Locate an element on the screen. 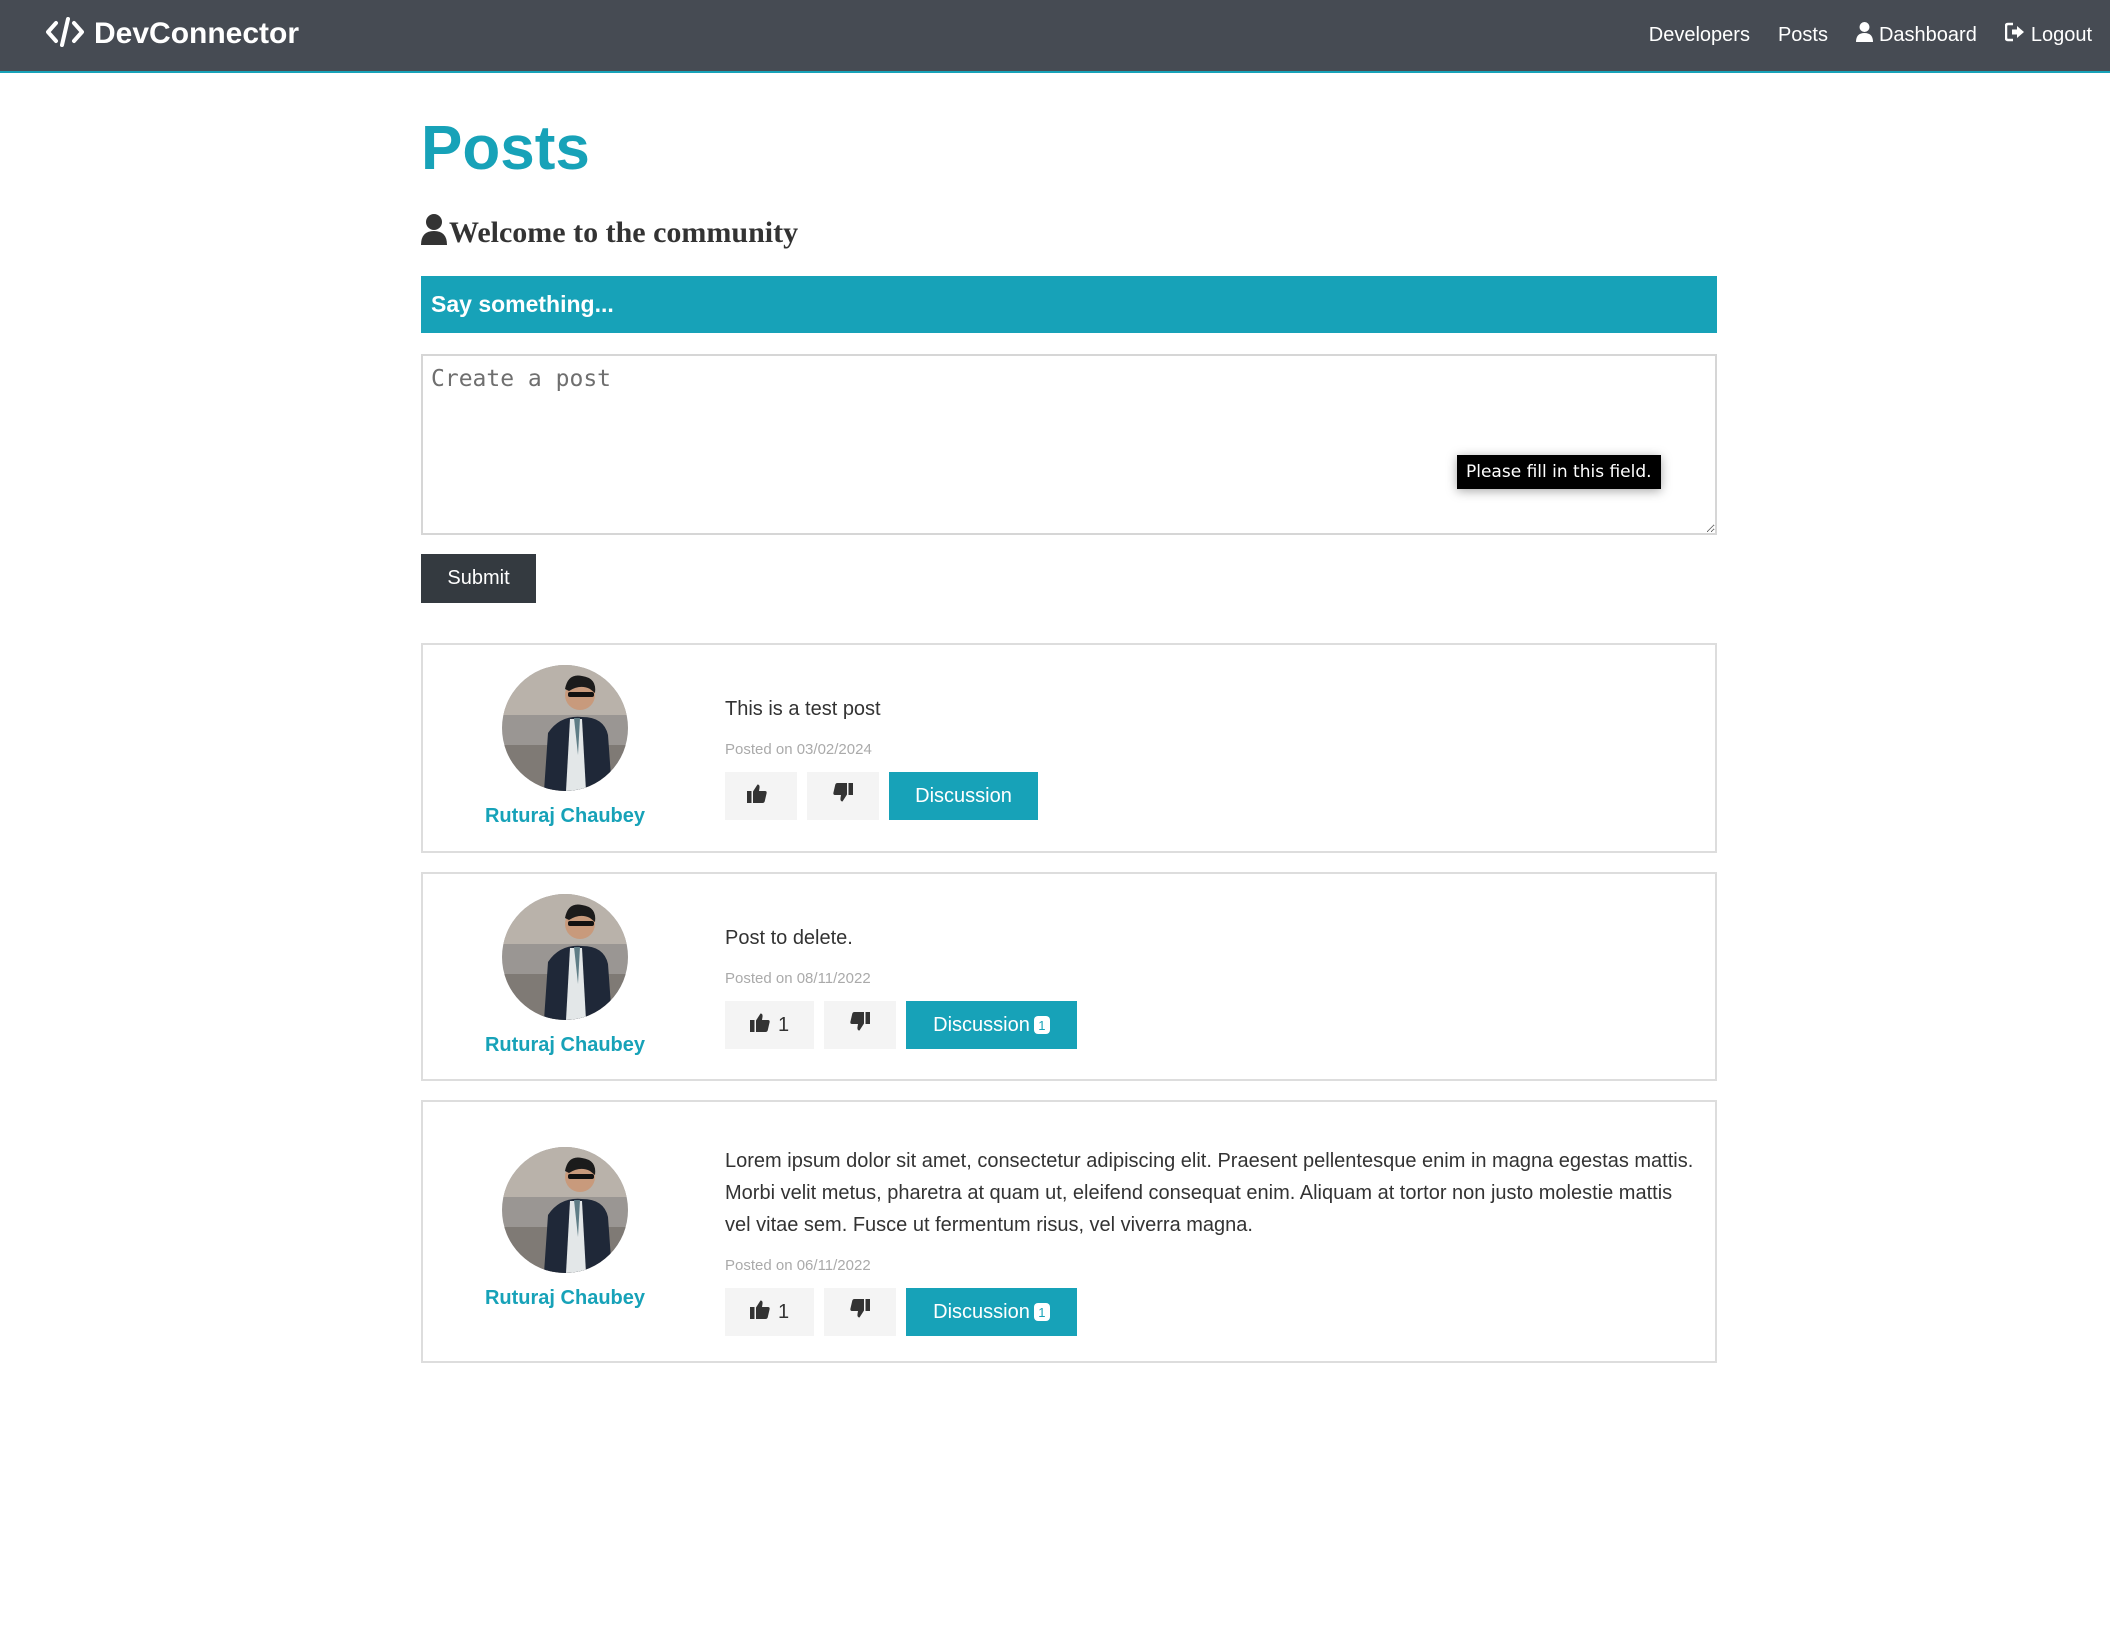  validation-tooltip: Please fill in this field. is located at coordinates (1559, 472).